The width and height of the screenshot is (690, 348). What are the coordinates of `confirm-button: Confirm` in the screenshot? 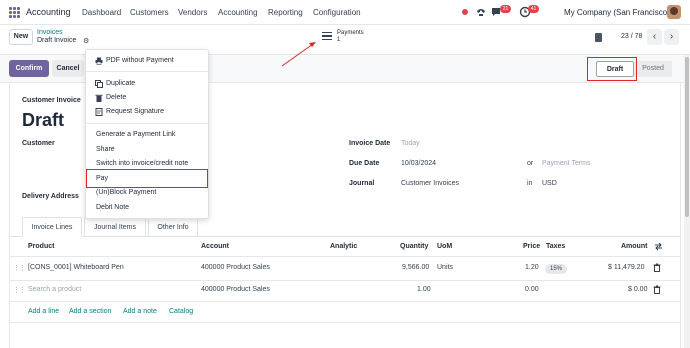 It's located at (29, 68).